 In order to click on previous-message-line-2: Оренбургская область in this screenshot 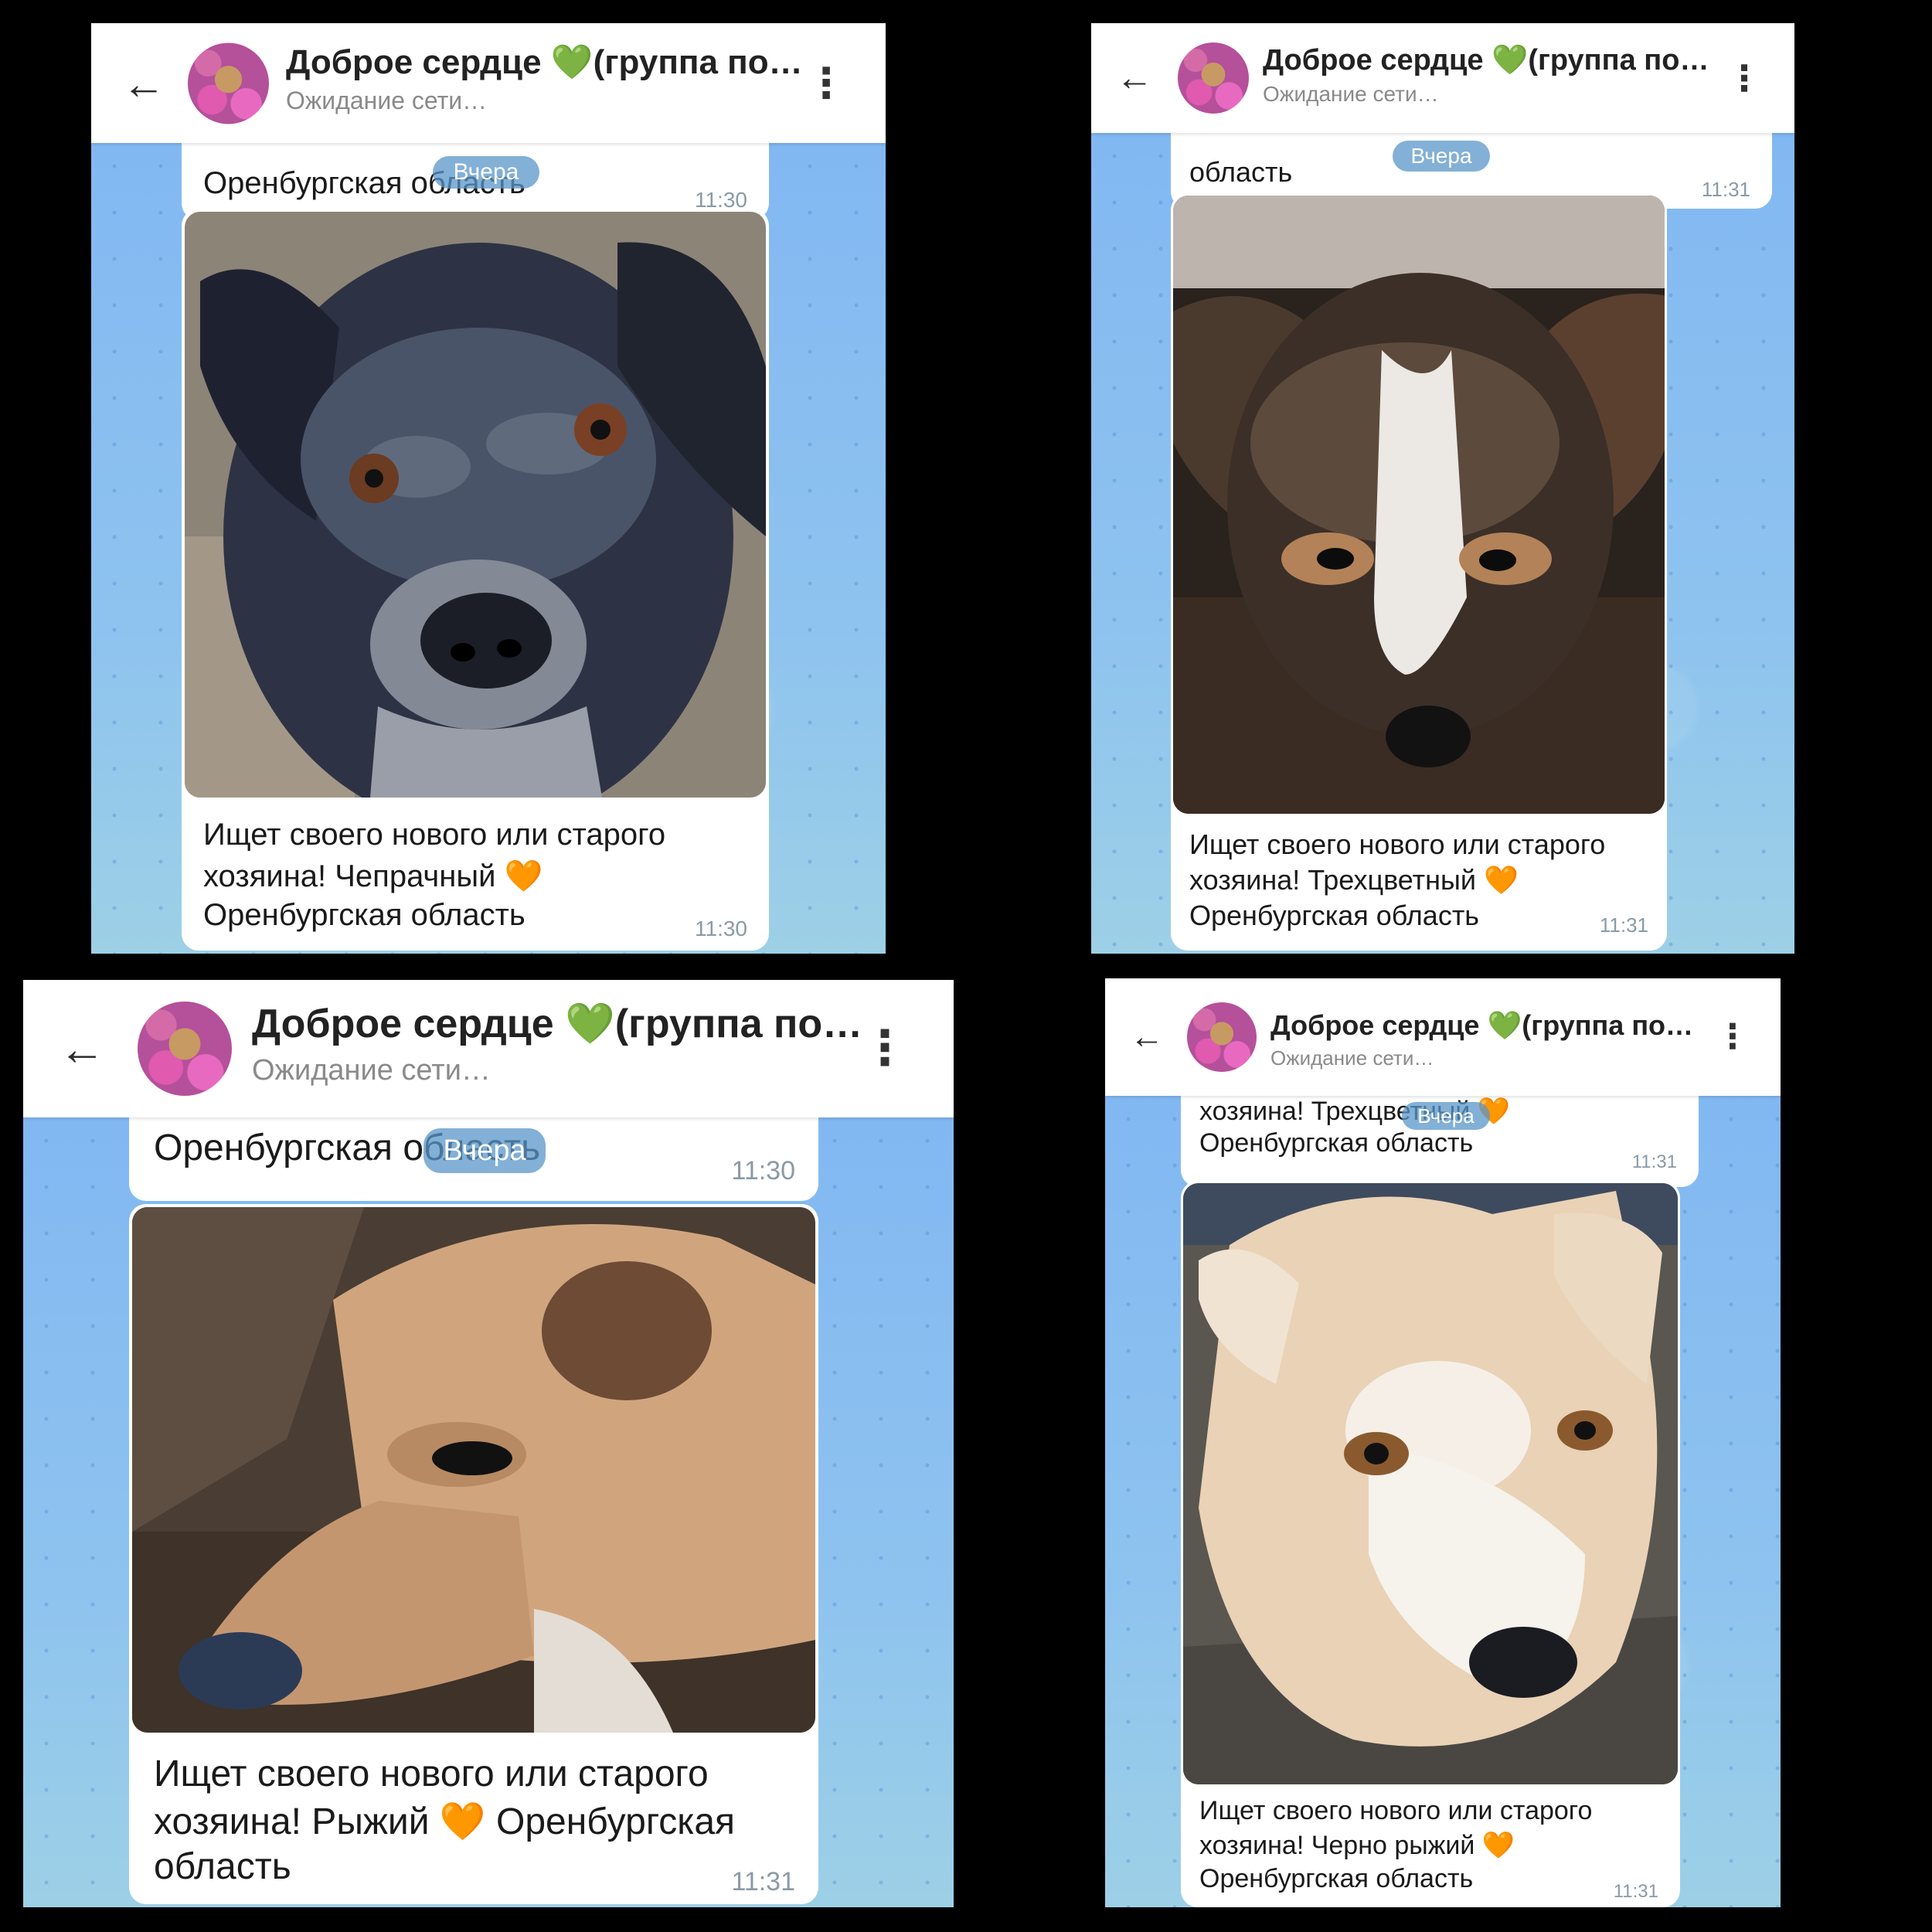, I will do `click(1336, 1143)`.